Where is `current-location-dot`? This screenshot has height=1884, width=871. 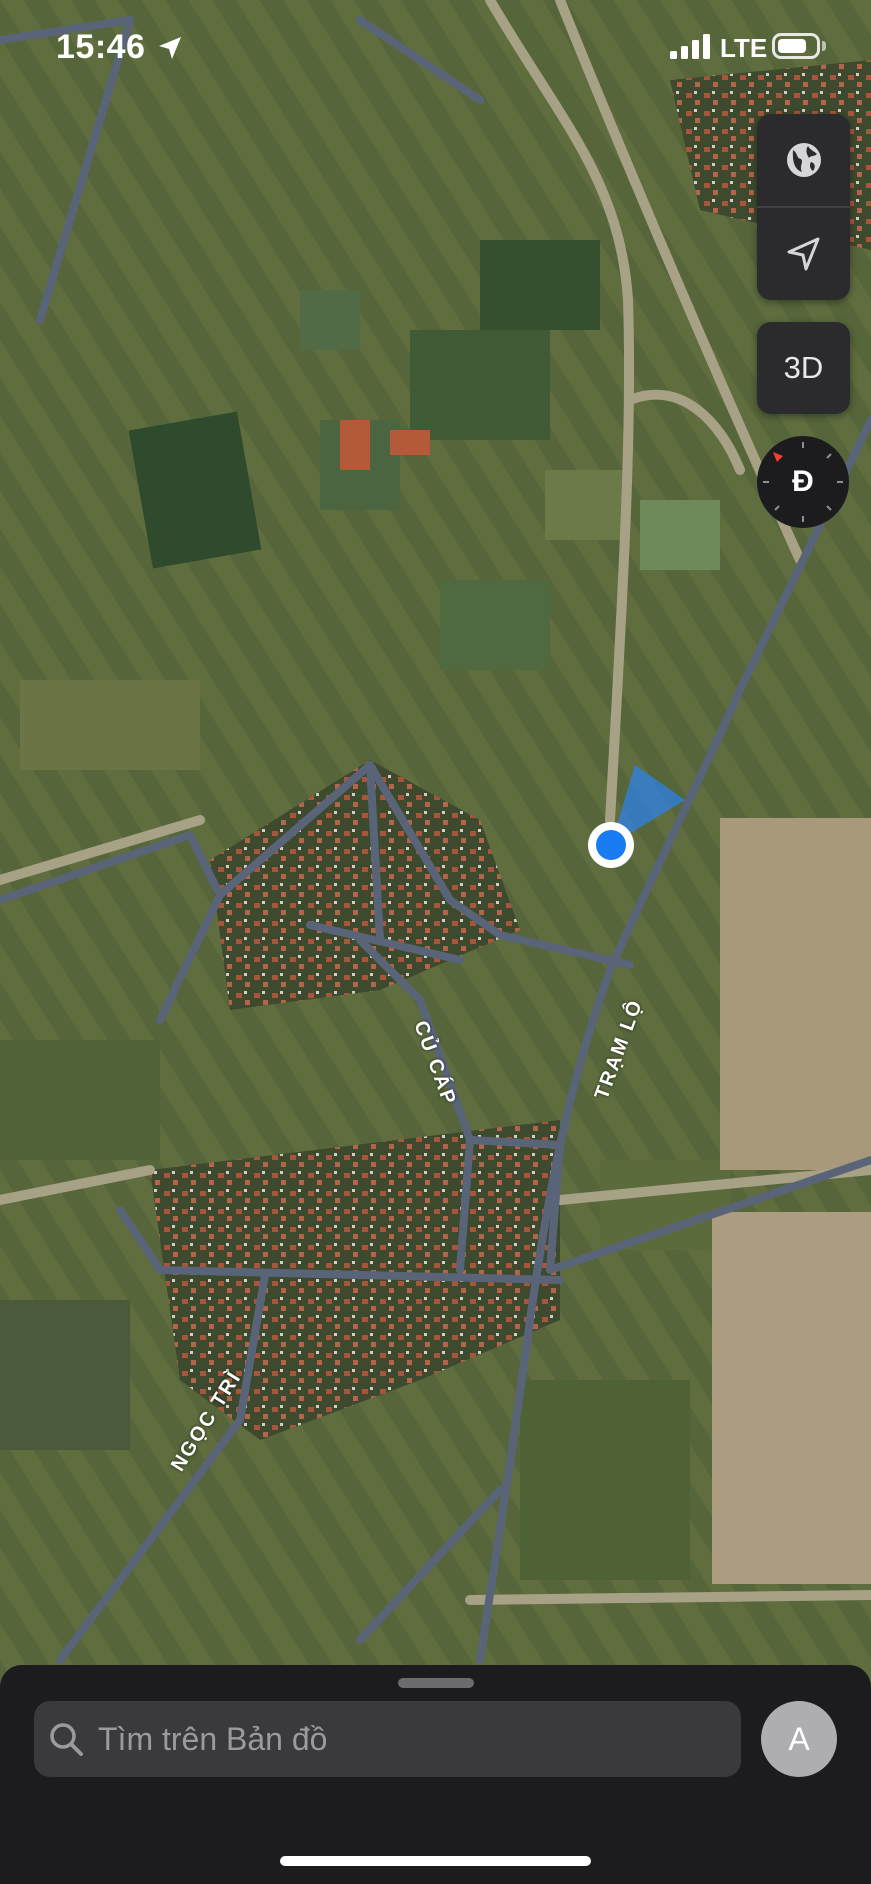 current-location-dot is located at coordinates (611, 845).